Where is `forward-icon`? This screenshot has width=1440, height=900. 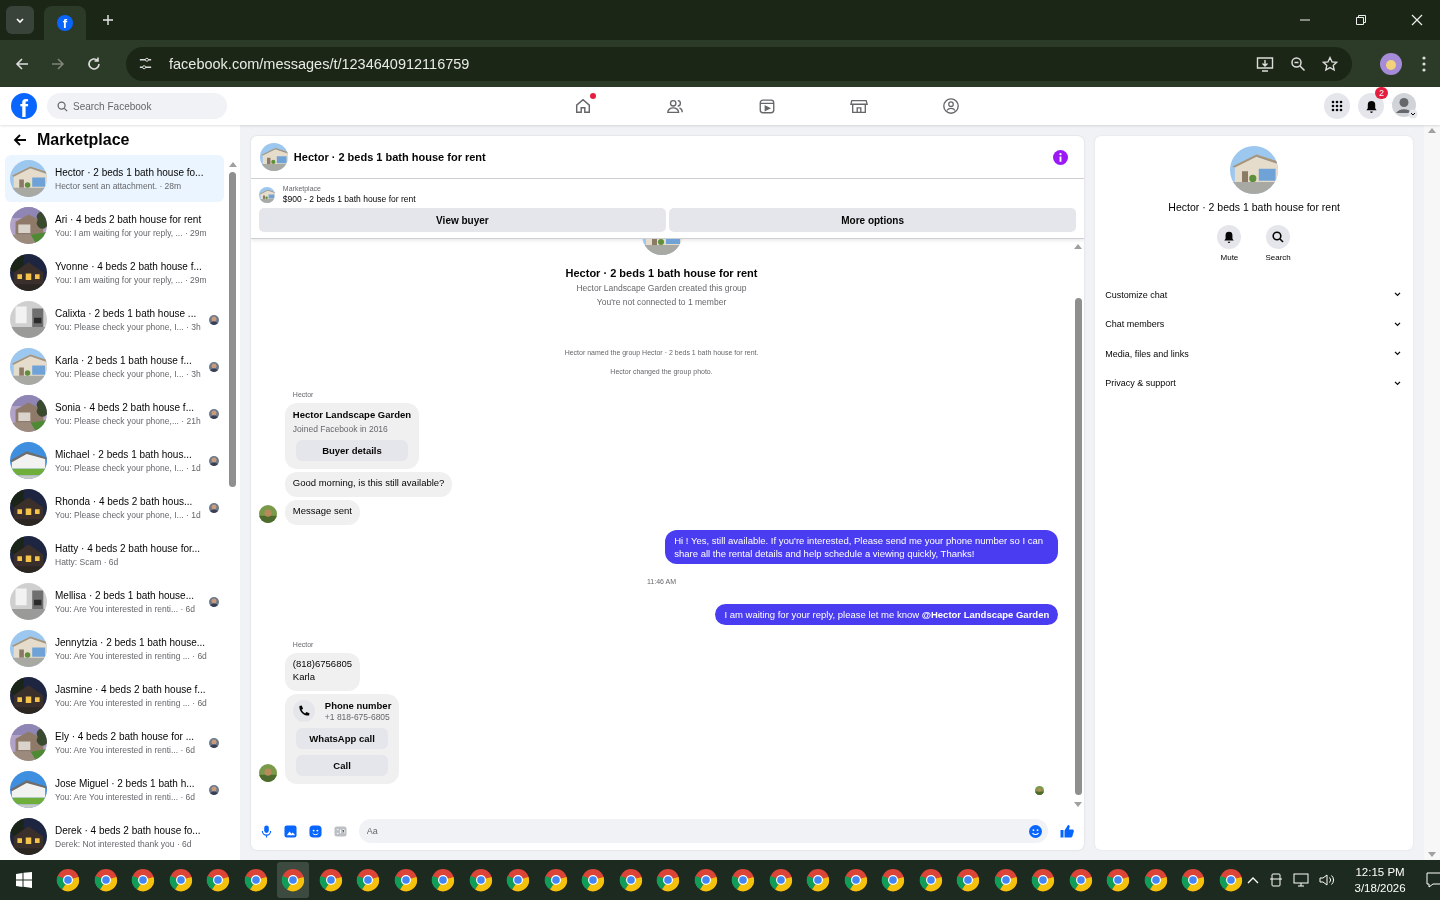
forward-icon is located at coordinates (58, 63).